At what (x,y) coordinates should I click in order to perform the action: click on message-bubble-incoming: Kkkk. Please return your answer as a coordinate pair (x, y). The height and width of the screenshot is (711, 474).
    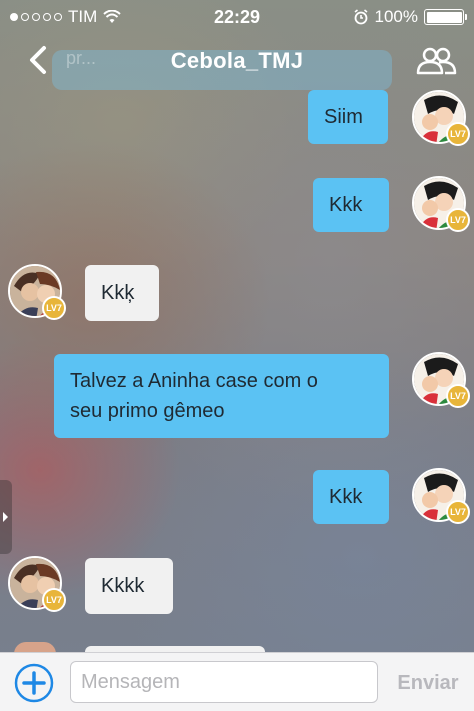
    Looking at the image, I should click on (129, 586).